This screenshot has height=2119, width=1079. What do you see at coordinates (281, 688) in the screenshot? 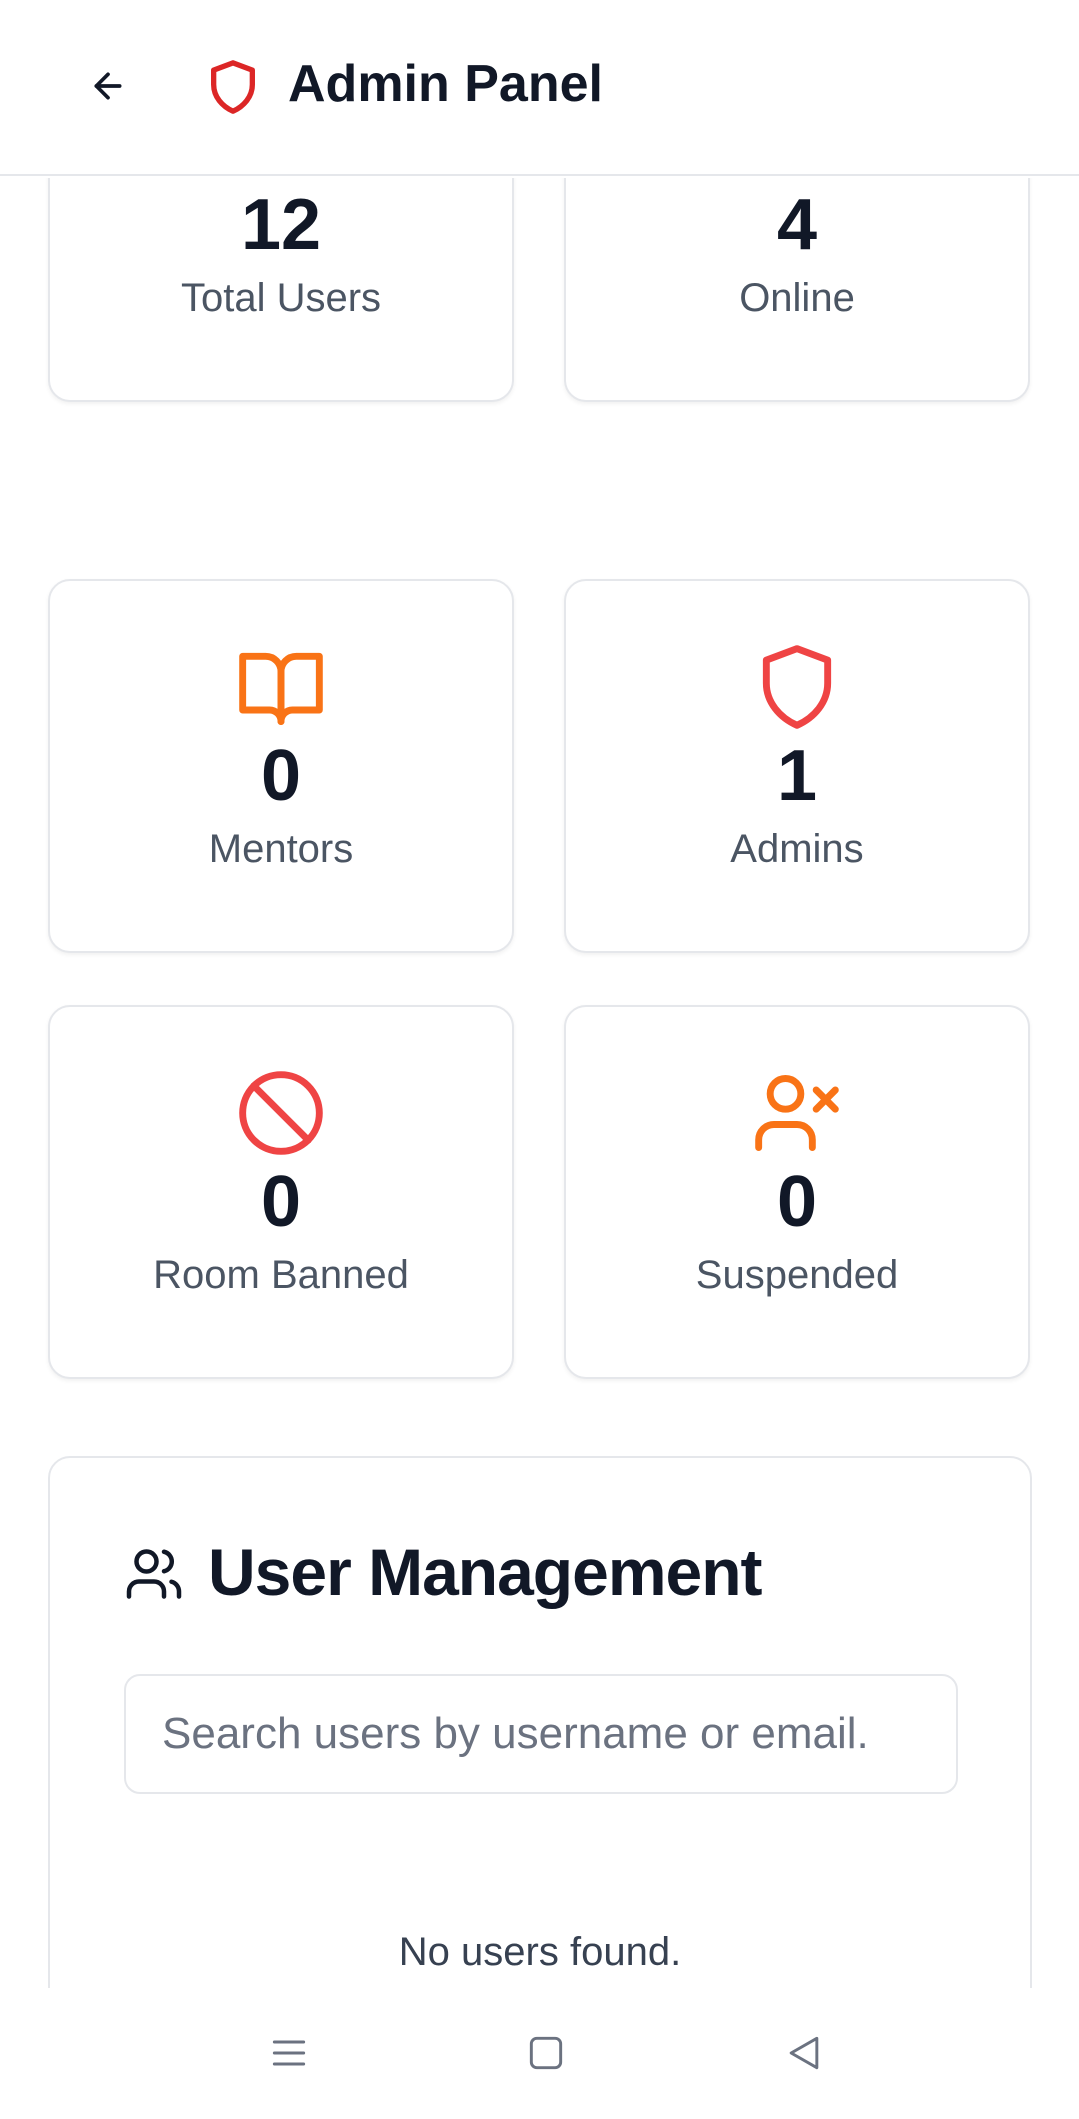
I see `book-open-icon` at bounding box center [281, 688].